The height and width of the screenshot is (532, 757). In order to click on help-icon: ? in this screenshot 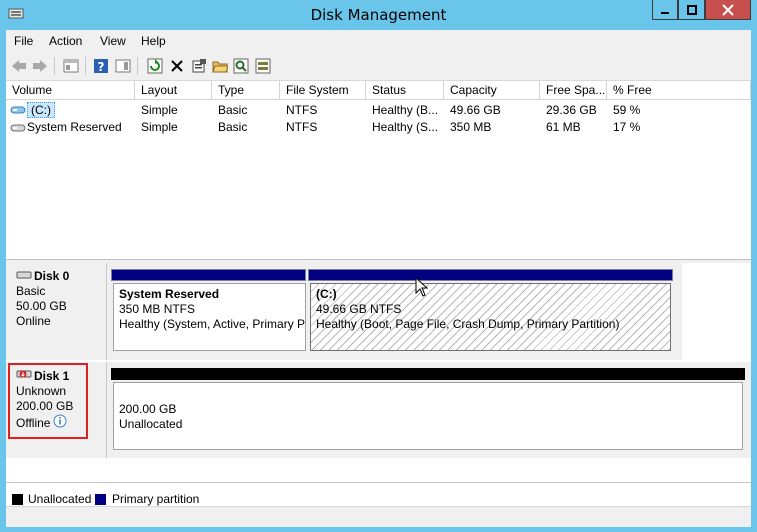, I will do `click(101, 66)`.